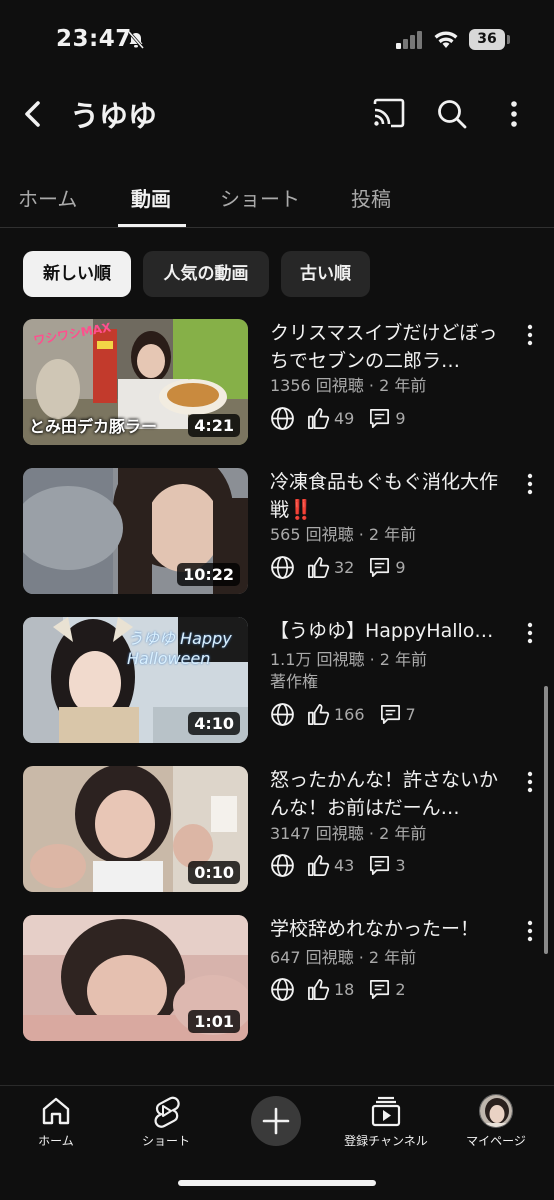 The width and height of the screenshot is (554, 1200). Describe the element at coordinates (152, 225) in the screenshot. I see `active-tab-indicator` at that location.